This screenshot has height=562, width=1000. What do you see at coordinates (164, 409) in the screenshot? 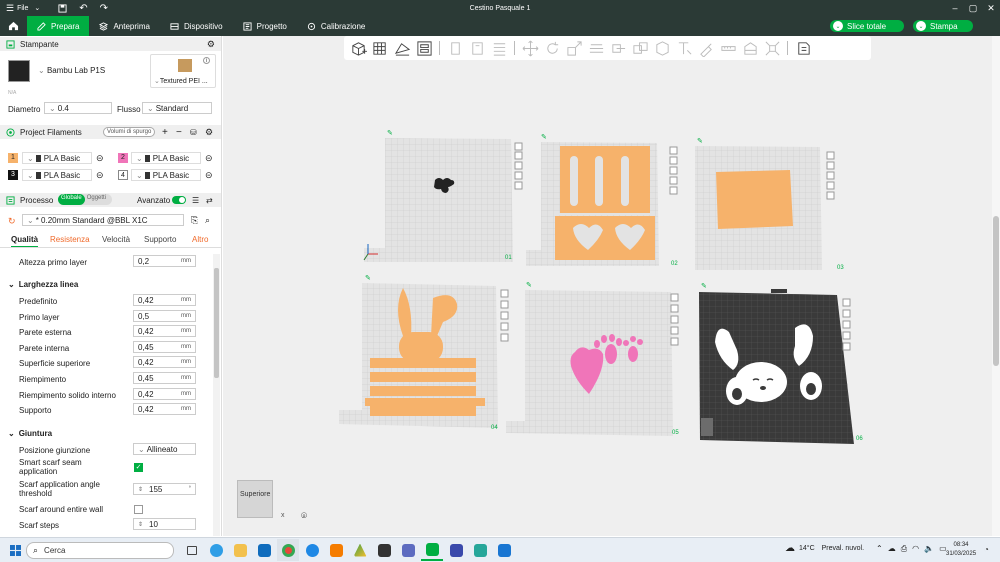
I see `line-width-support-input: 0,42 mm` at bounding box center [164, 409].